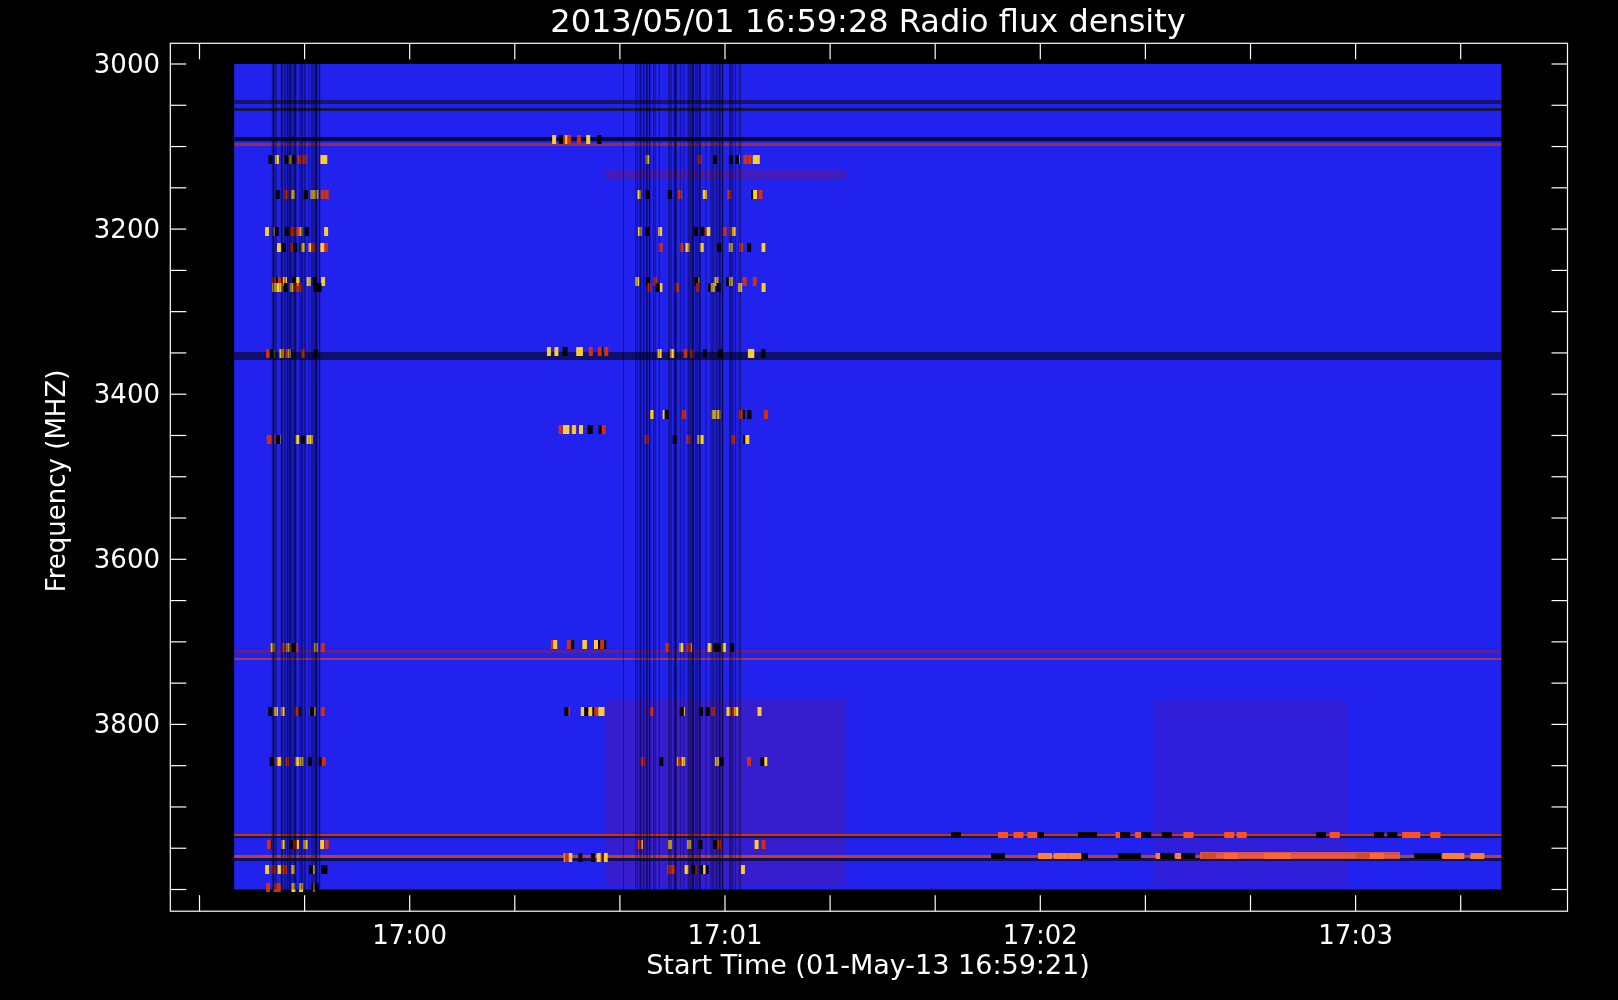 The width and height of the screenshot is (1618, 1000). Describe the element at coordinates (725, 935) in the screenshot. I see `x-tick-label: 17:01` at that location.